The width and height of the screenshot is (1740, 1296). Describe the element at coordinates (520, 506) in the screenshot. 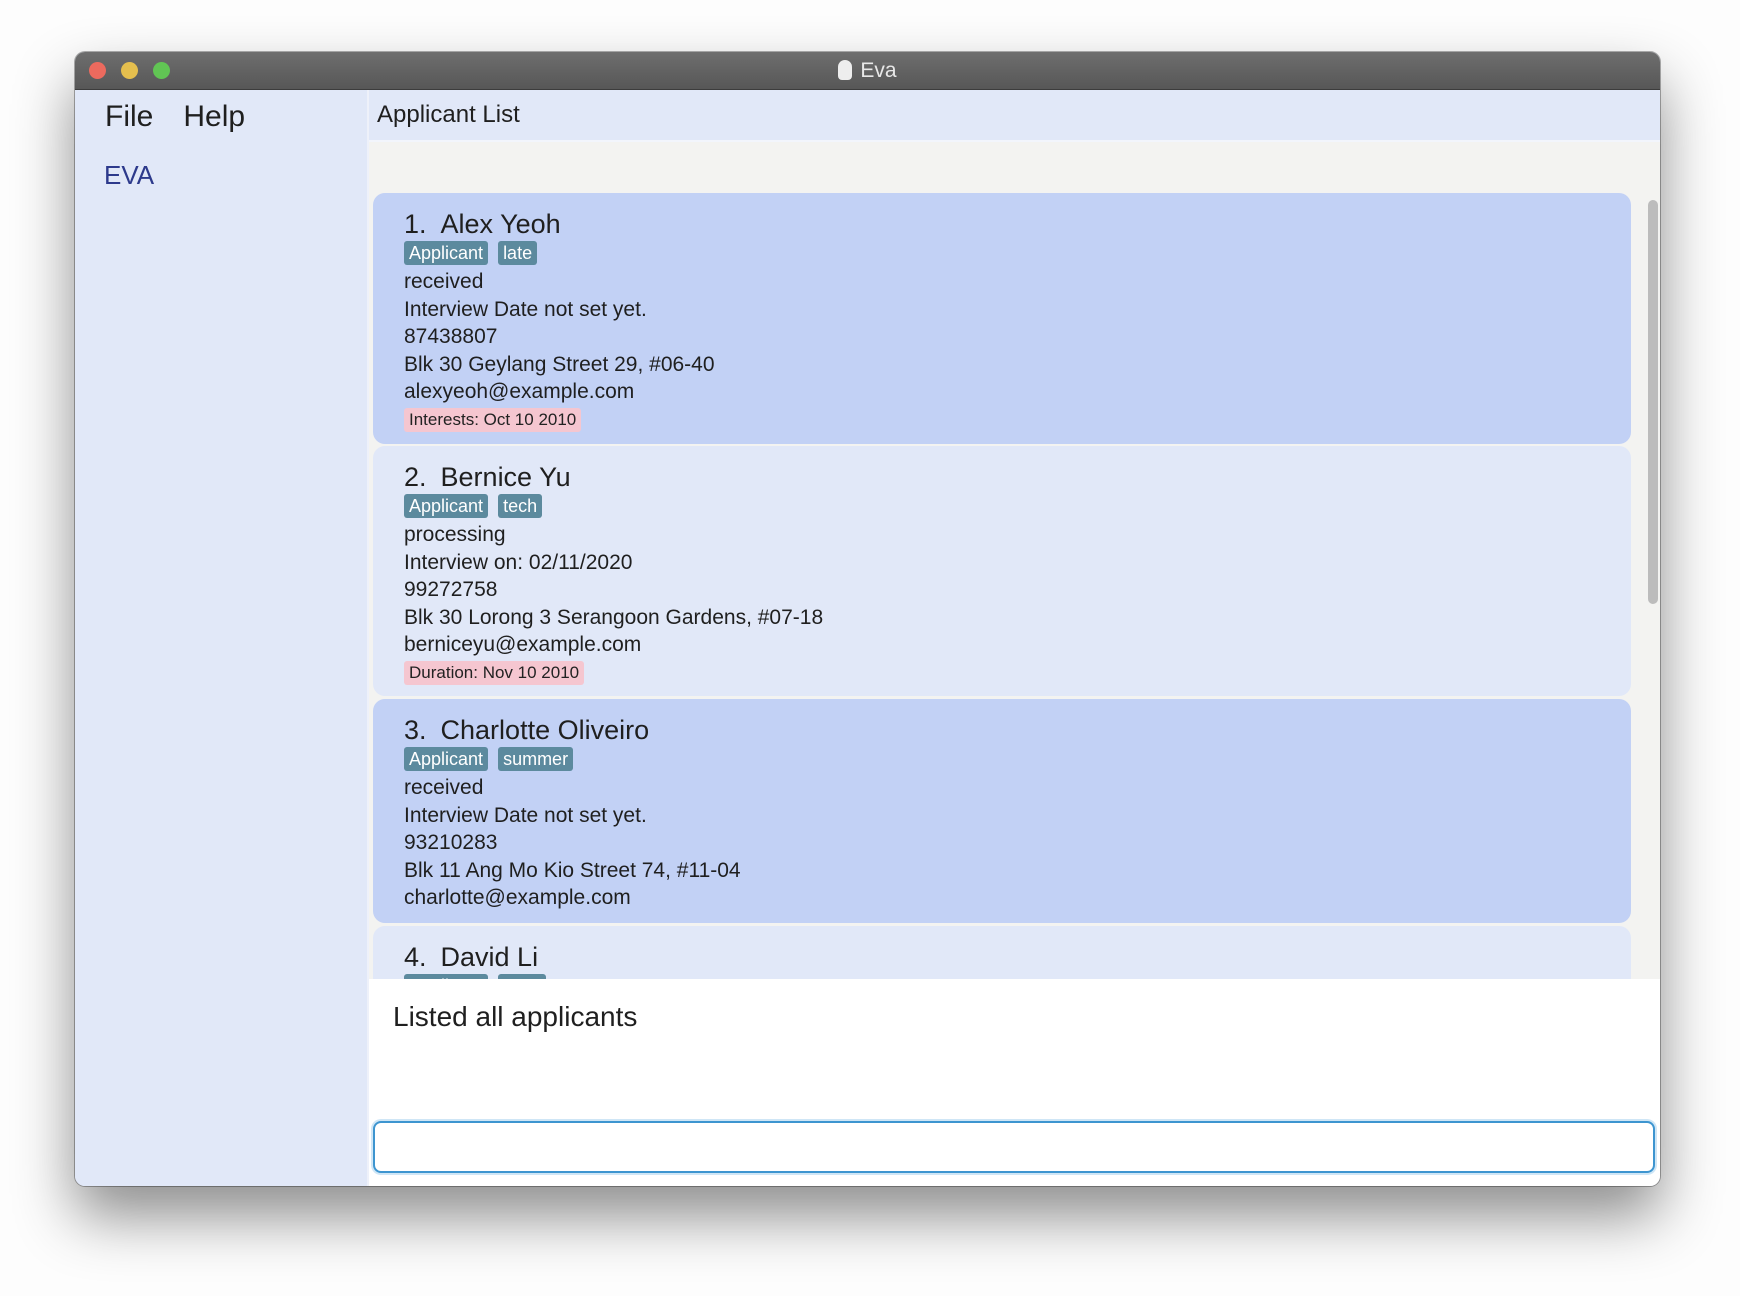

I see `tag-badge: tech` at that location.